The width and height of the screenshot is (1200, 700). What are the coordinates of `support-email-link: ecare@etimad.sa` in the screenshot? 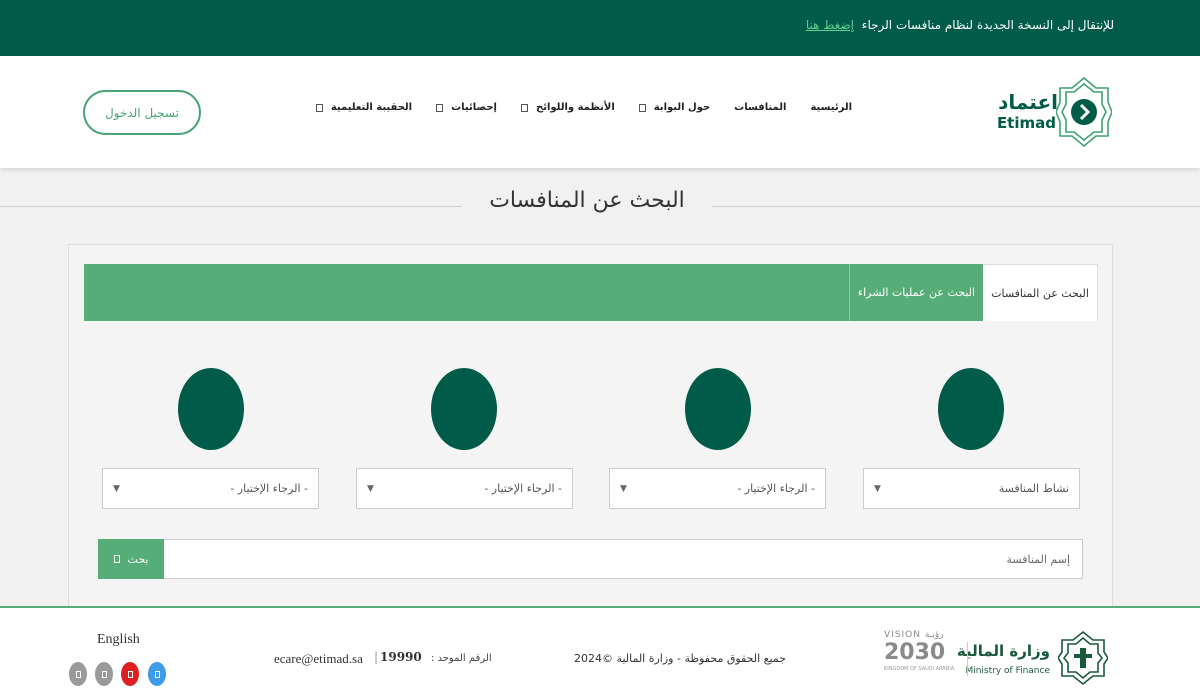 It's located at (318, 659).